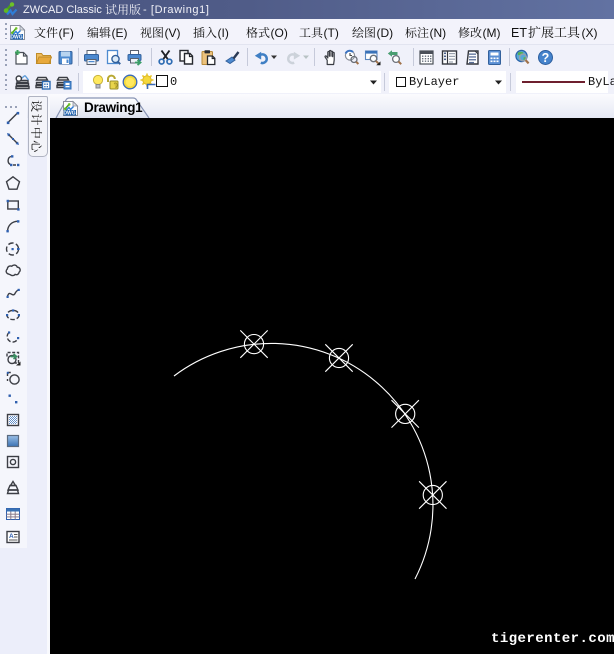 The height and width of the screenshot is (654, 614). I want to click on svg-text: (I), so click(223, 33).